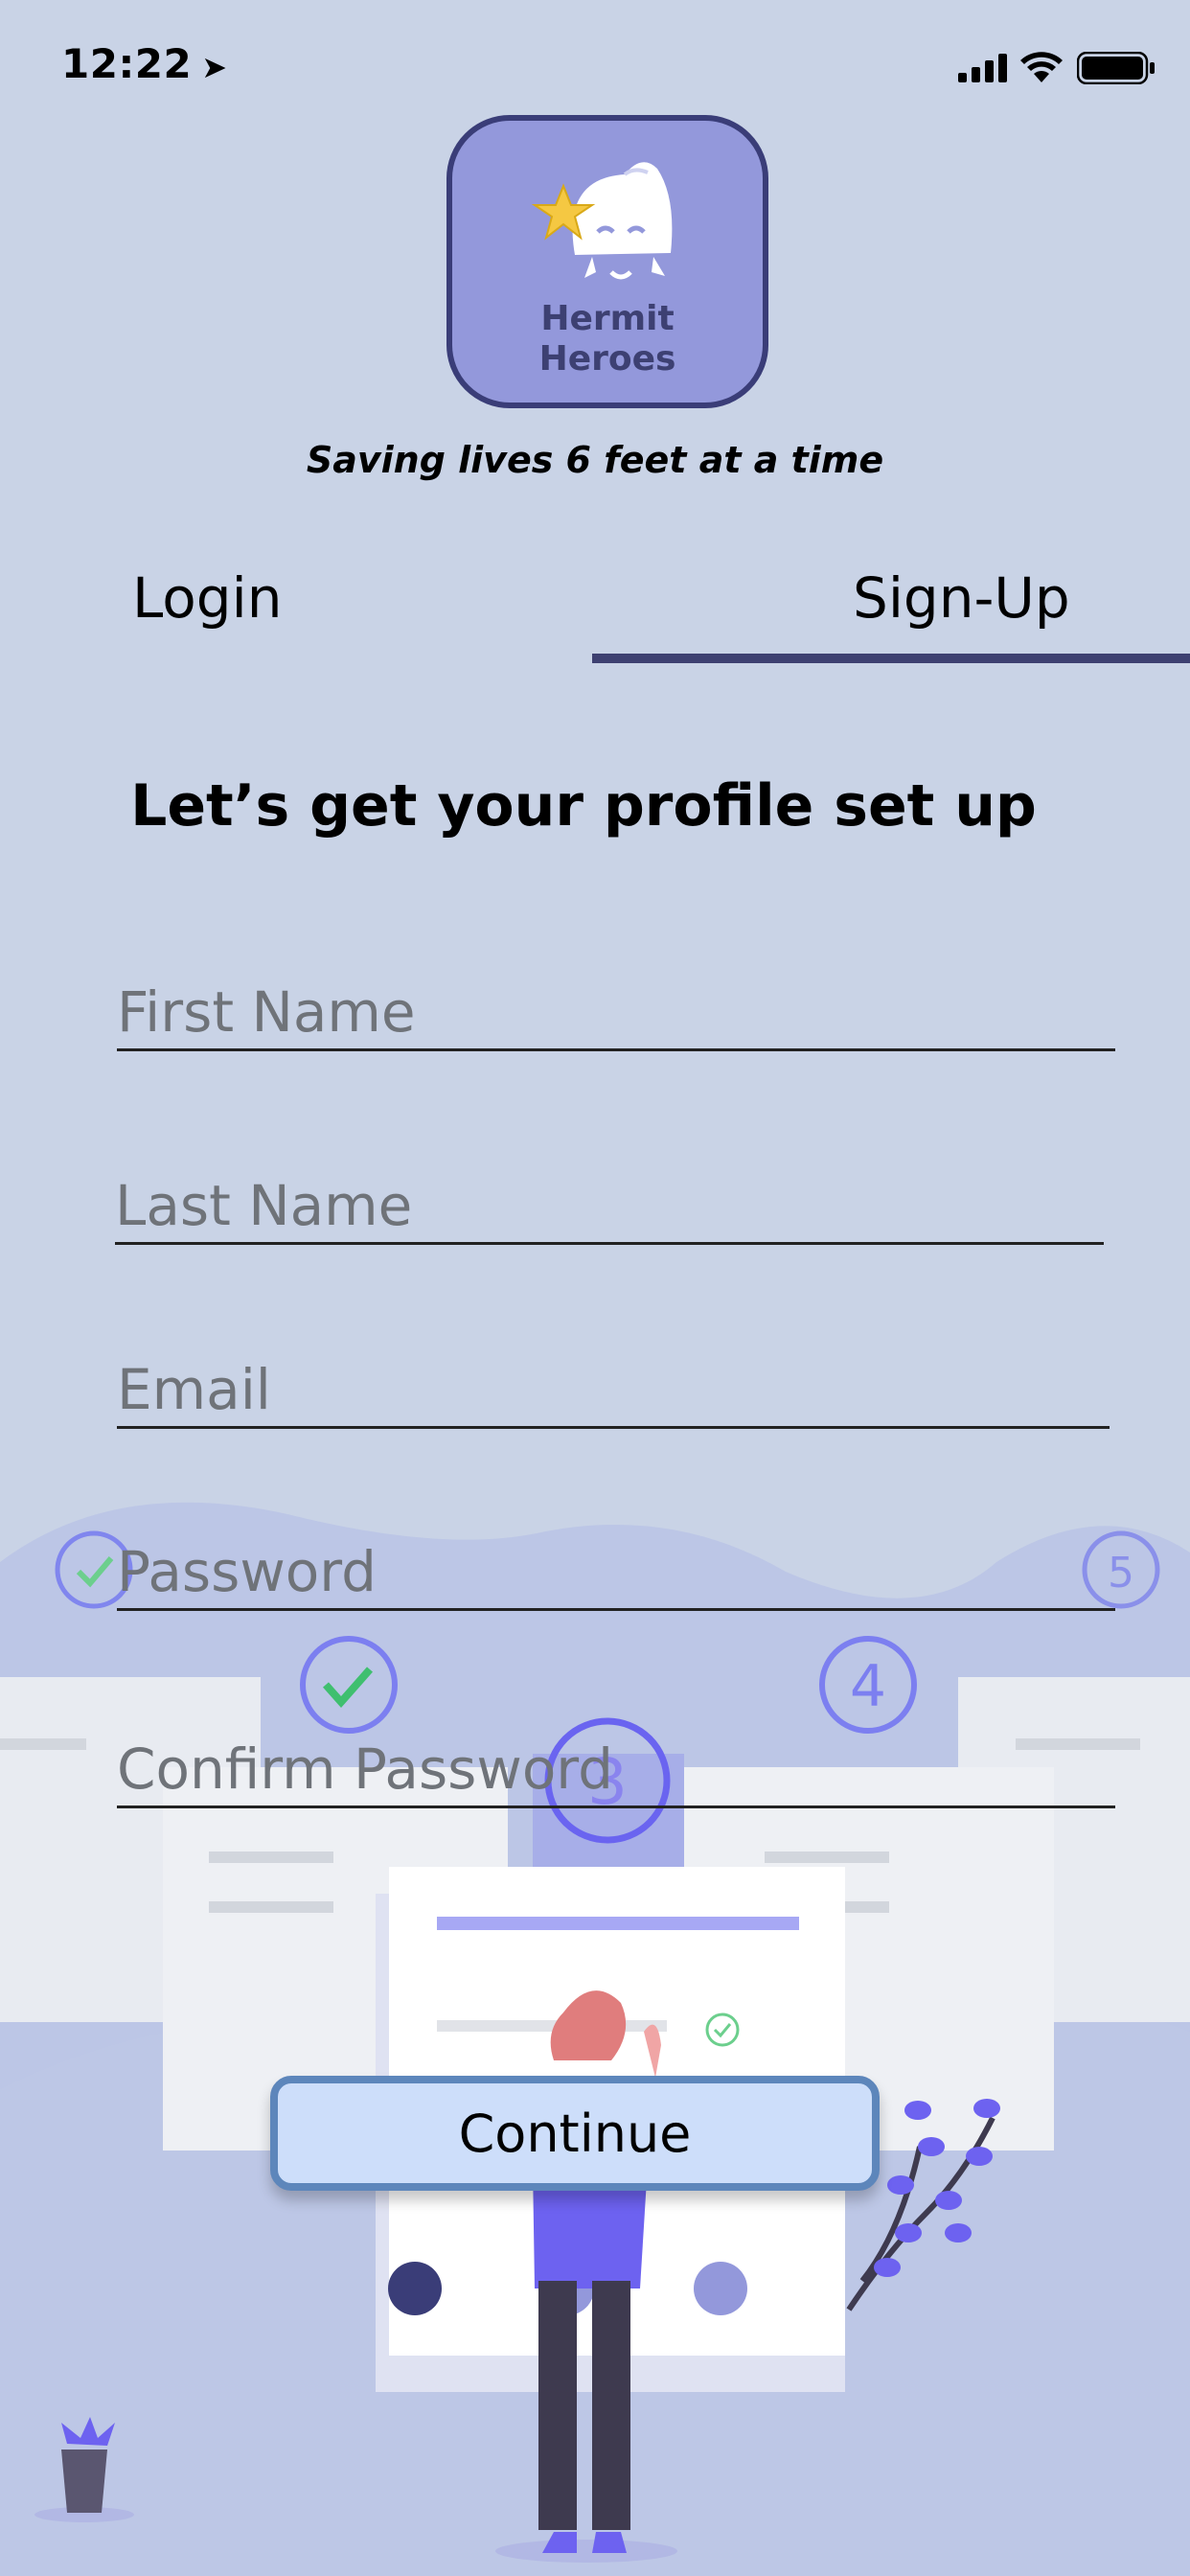  I want to click on confirm-password-input, so click(616, 1771).